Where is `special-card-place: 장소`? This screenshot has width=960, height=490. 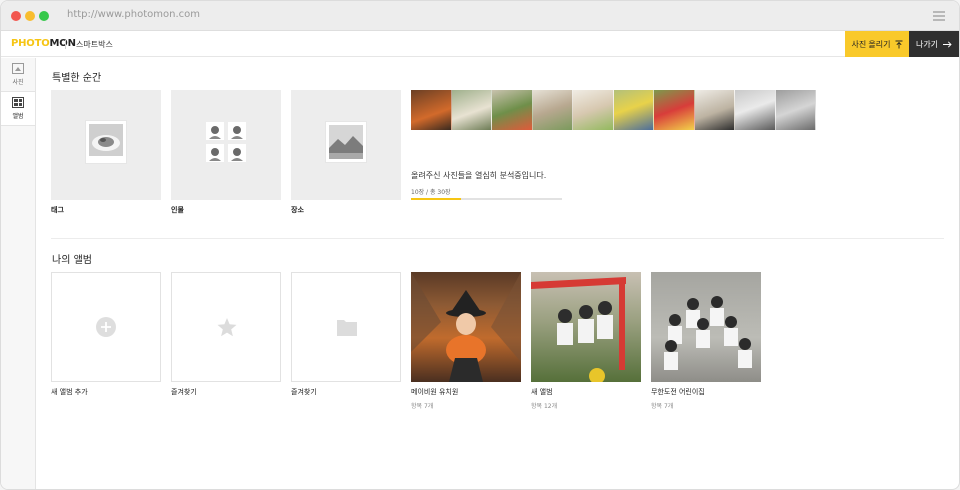
special-card-place: 장소 is located at coordinates (346, 152).